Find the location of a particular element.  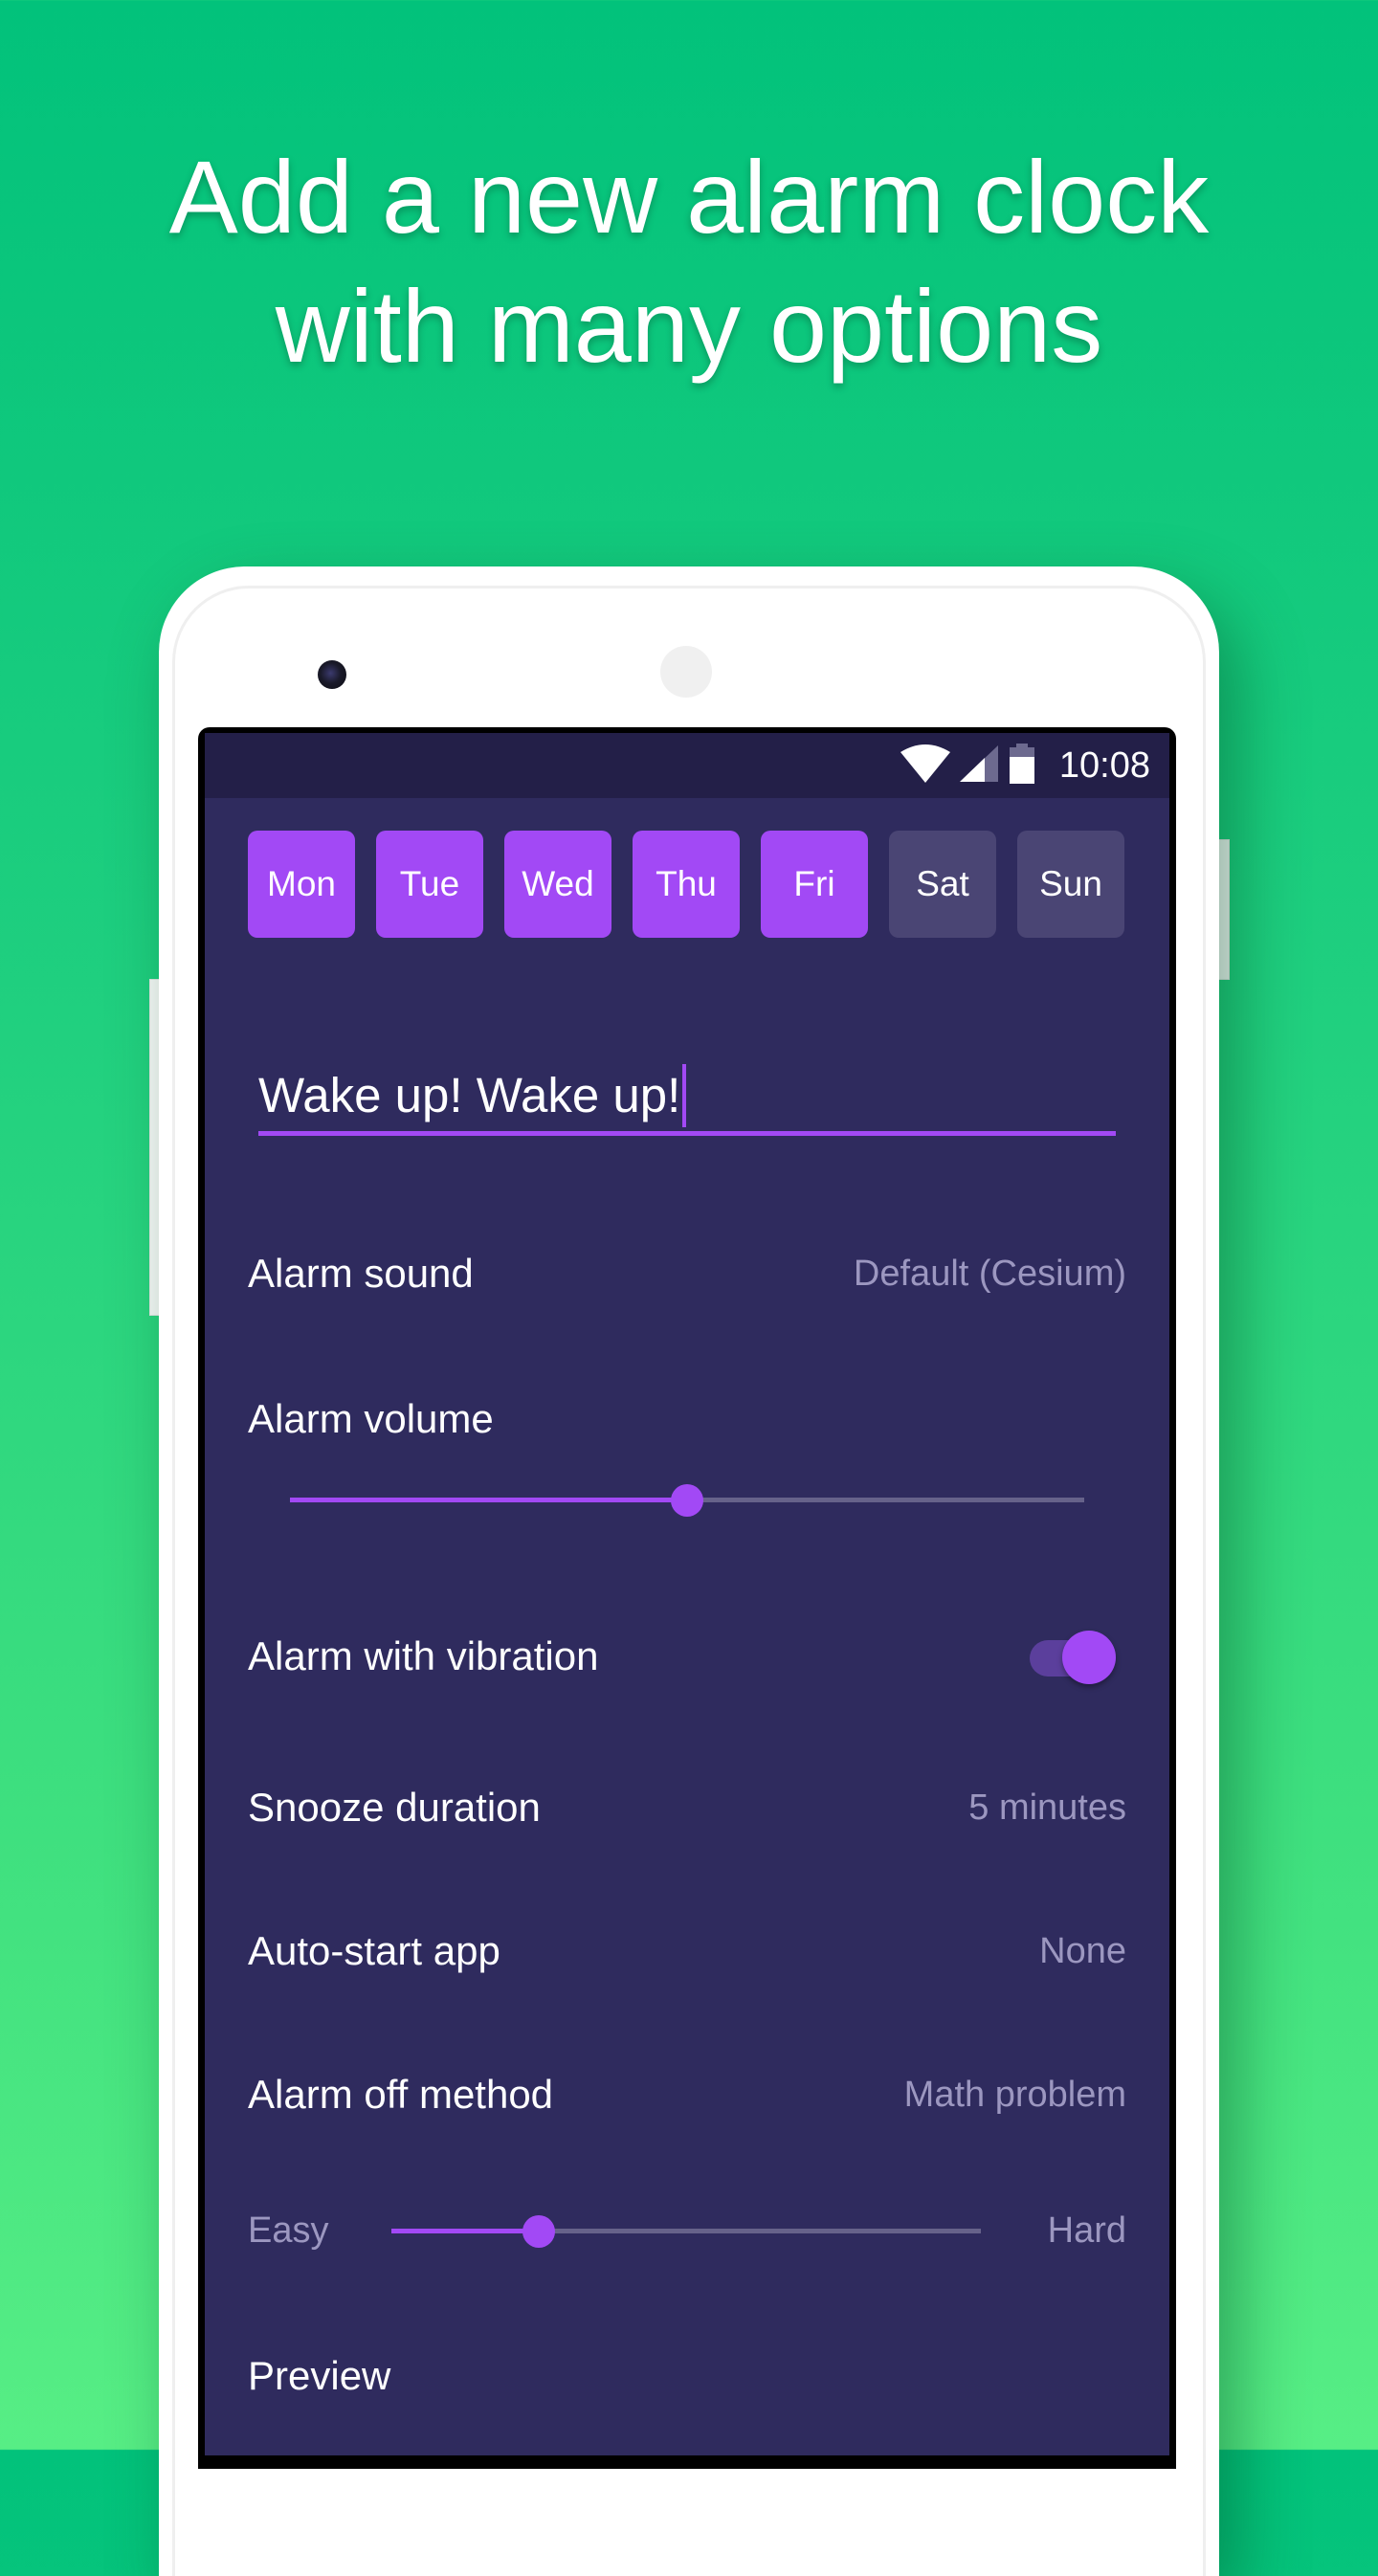

alarm-sound-value: Default (Cesium) is located at coordinates (990, 1273).